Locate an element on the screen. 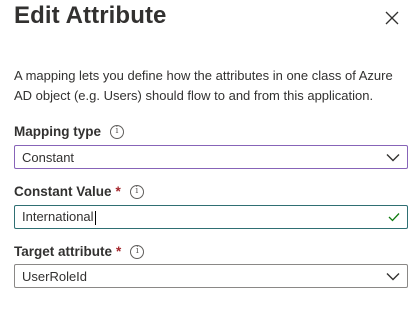 Image resolution: width=417 pixels, height=314 pixels. target-attribute-label: Target attribute is located at coordinates (63, 251).